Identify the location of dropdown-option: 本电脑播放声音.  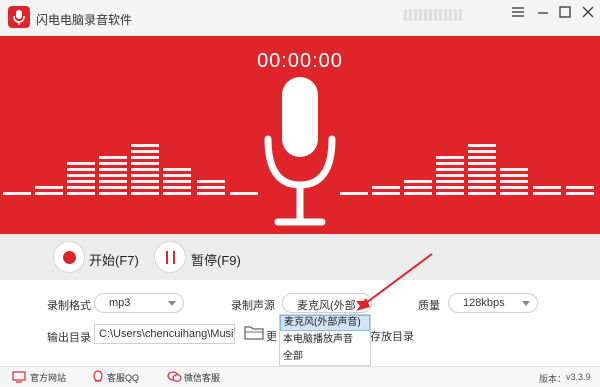
(325, 339).